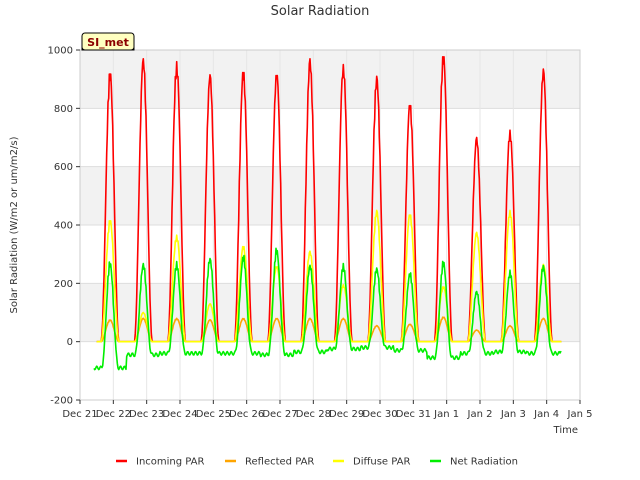 The width and height of the screenshot is (640, 480). Describe the element at coordinates (379, 414) in the screenshot. I see `x-tick-label: Dec 30` at that location.